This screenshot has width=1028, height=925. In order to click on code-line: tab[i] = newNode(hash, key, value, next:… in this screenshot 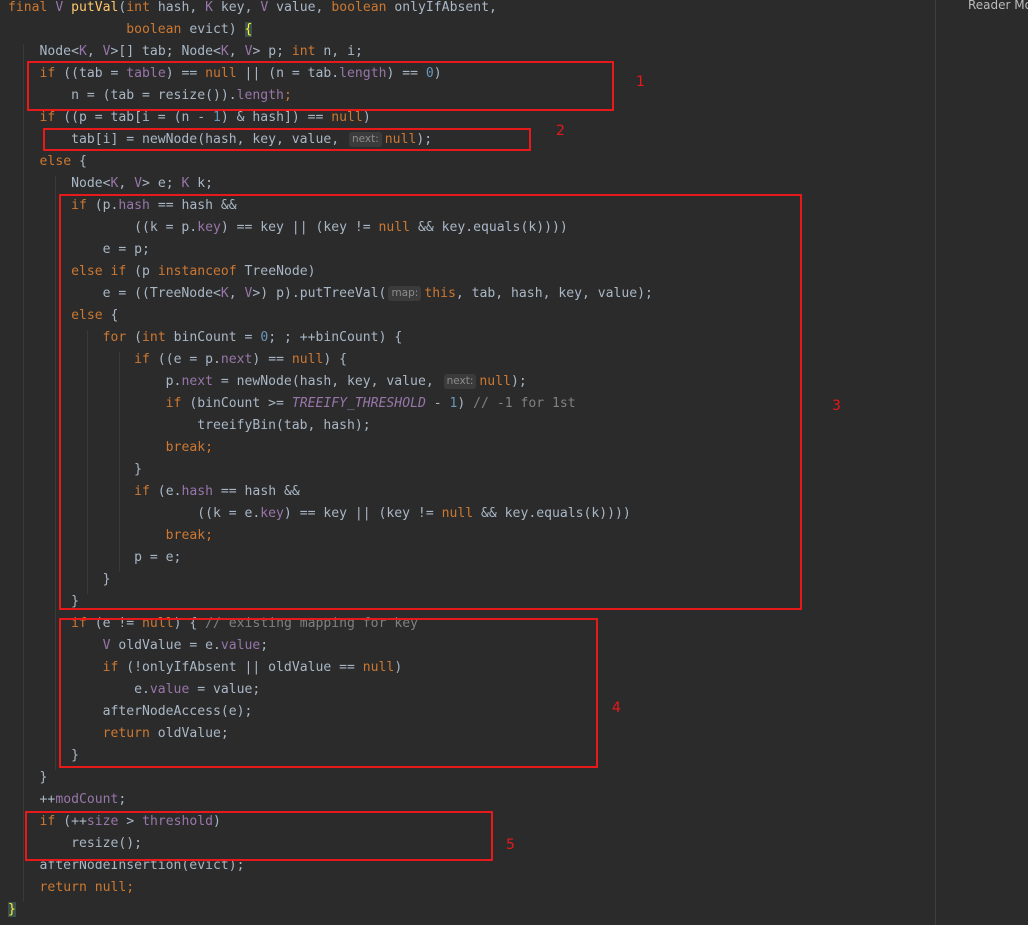, I will do `click(220, 140)`.